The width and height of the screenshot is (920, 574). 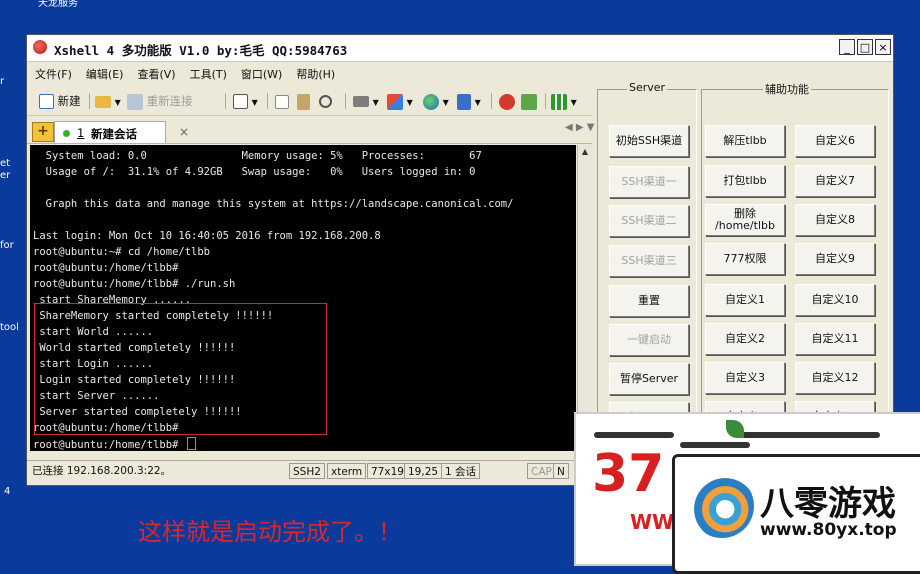 What do you see at coordinates (835, 220) in the screenshot?
I see `custom-8-button: 自定义8` at bounding box center [835, 220].